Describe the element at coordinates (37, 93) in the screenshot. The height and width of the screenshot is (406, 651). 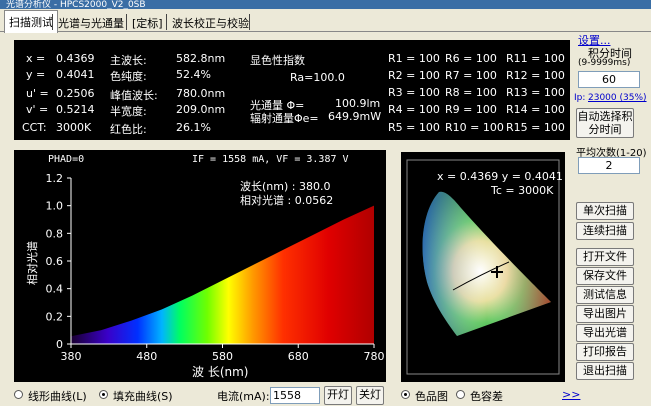
I see `u-label: u' =` at that location.